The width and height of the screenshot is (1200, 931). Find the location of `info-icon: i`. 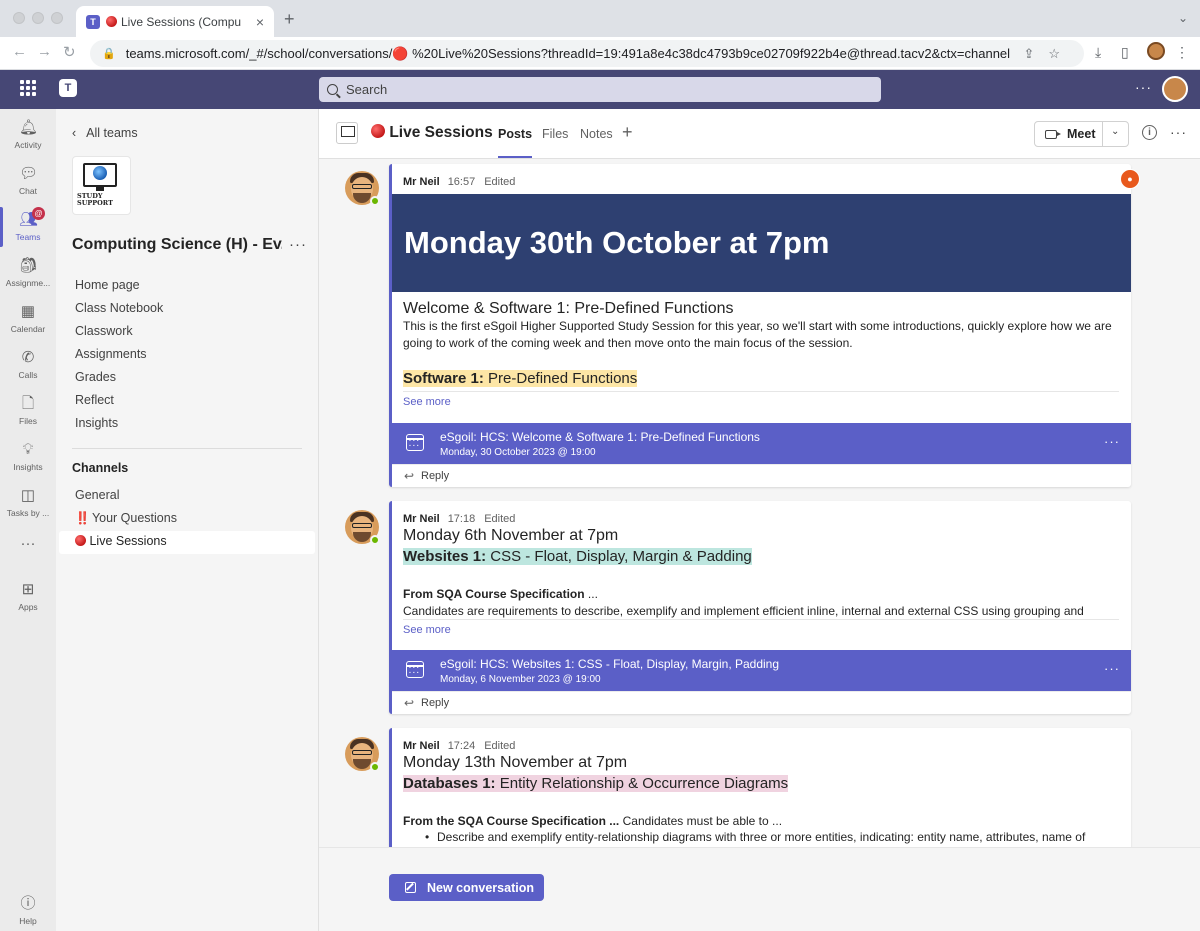

info-icon: i is located at coordinates (1149, 132).